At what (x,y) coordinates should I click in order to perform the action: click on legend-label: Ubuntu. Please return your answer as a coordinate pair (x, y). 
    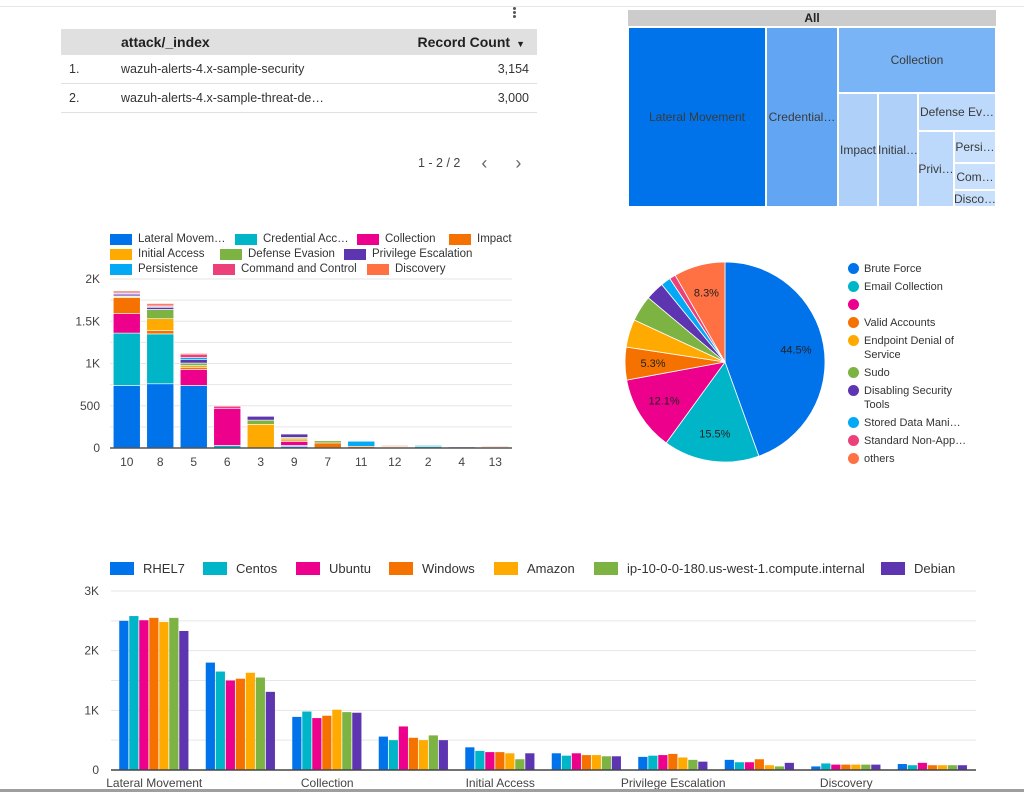
    Looking at the image, I should click on (350, 568).